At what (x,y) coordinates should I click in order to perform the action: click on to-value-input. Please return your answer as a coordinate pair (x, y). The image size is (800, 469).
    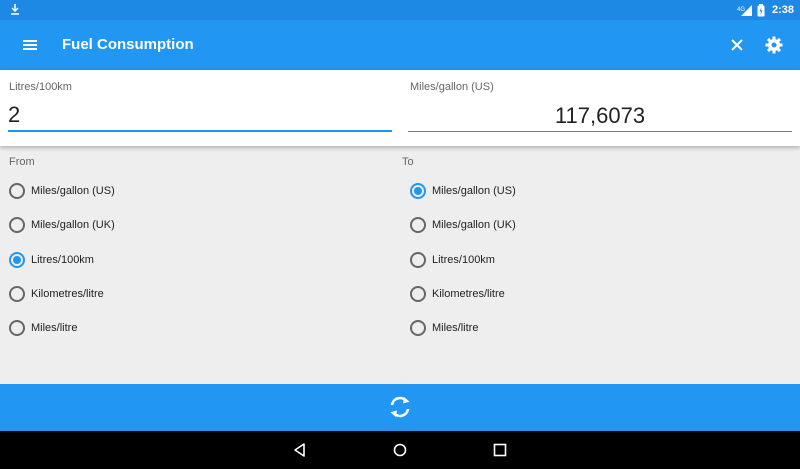
    Looking at the image, I should click on (600, 116).